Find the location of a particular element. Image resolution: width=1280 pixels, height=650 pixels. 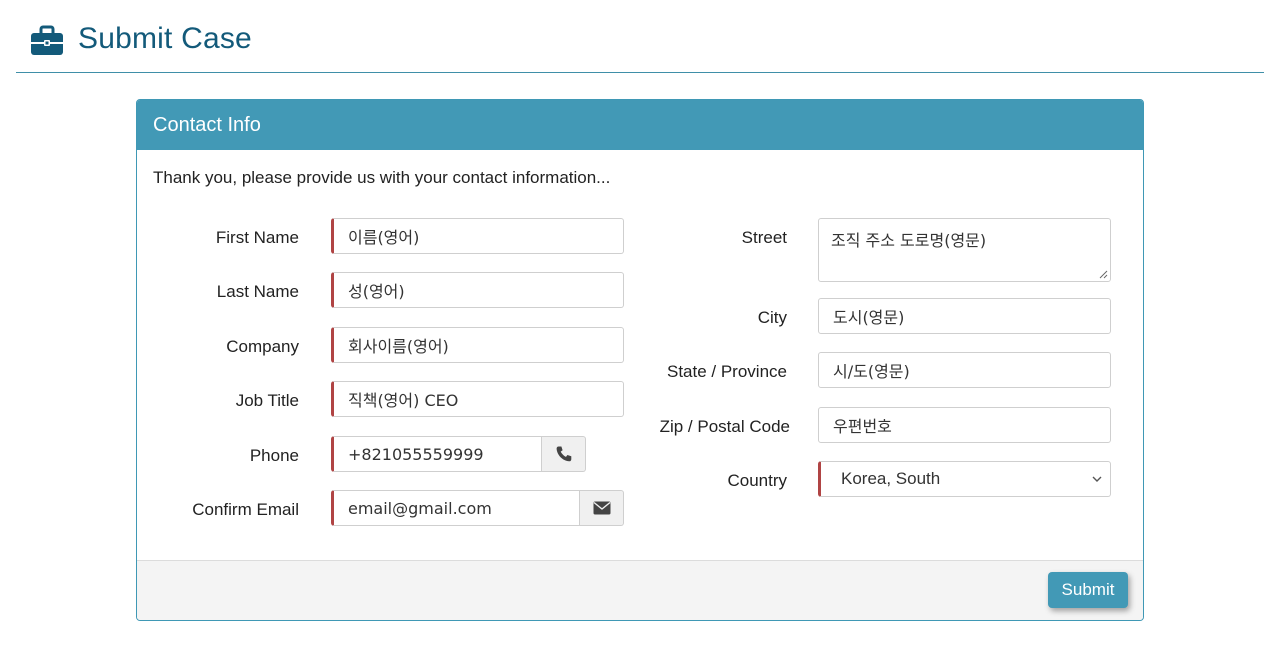

zip-postal-code-input is located at coordinates (964, 425).